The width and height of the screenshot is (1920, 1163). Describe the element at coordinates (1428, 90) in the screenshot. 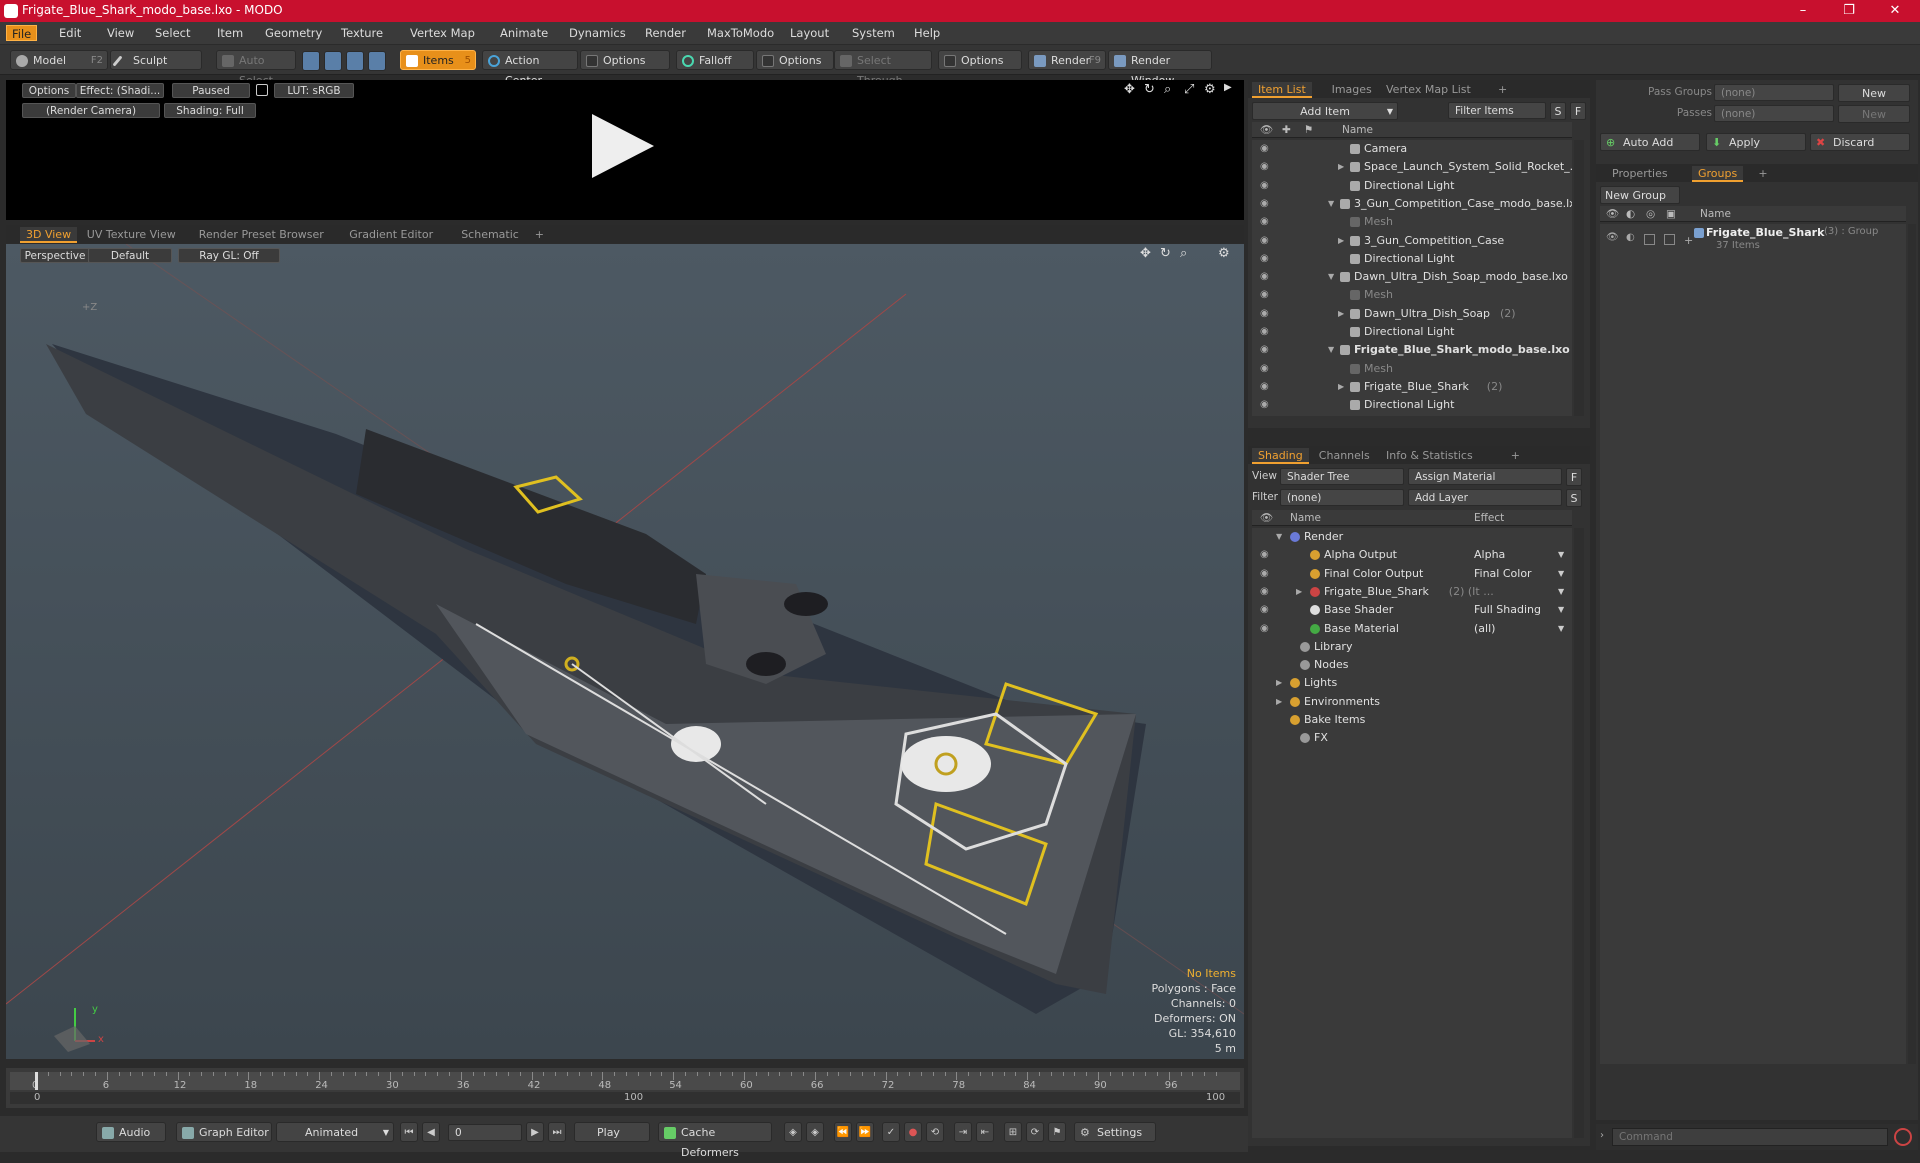

I see `tab-vertex-map-list: Vertex Map List` at that location.